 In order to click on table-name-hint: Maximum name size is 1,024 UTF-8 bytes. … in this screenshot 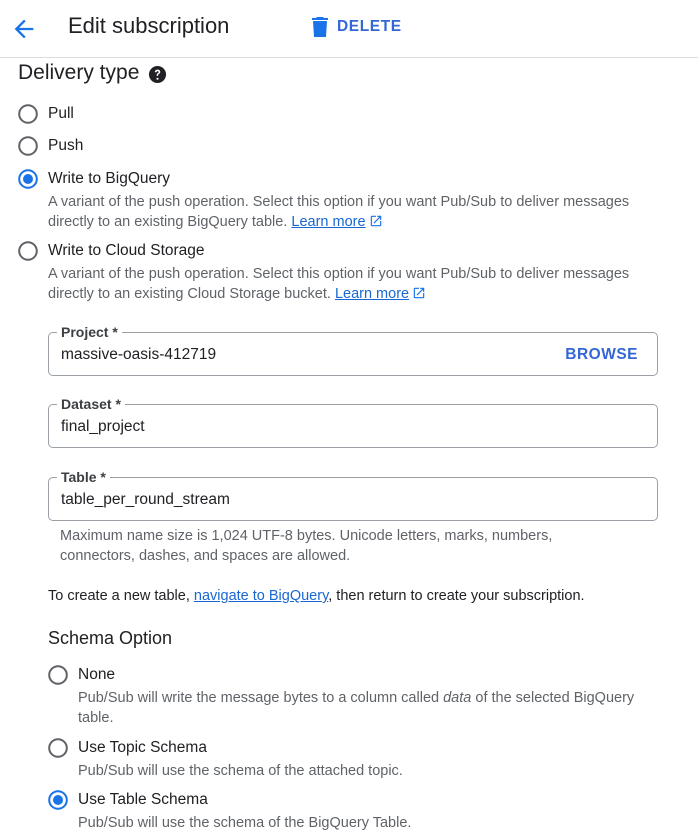, I will do `click(340, 546)`.